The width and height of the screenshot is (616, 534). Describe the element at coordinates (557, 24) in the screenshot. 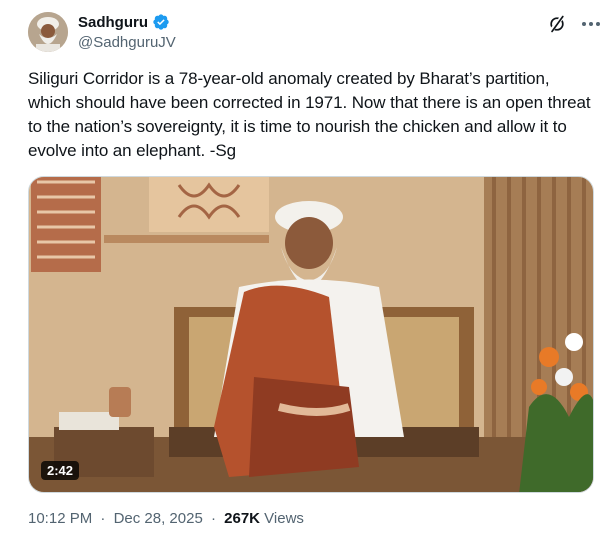

I see `grok-icon` at that location.